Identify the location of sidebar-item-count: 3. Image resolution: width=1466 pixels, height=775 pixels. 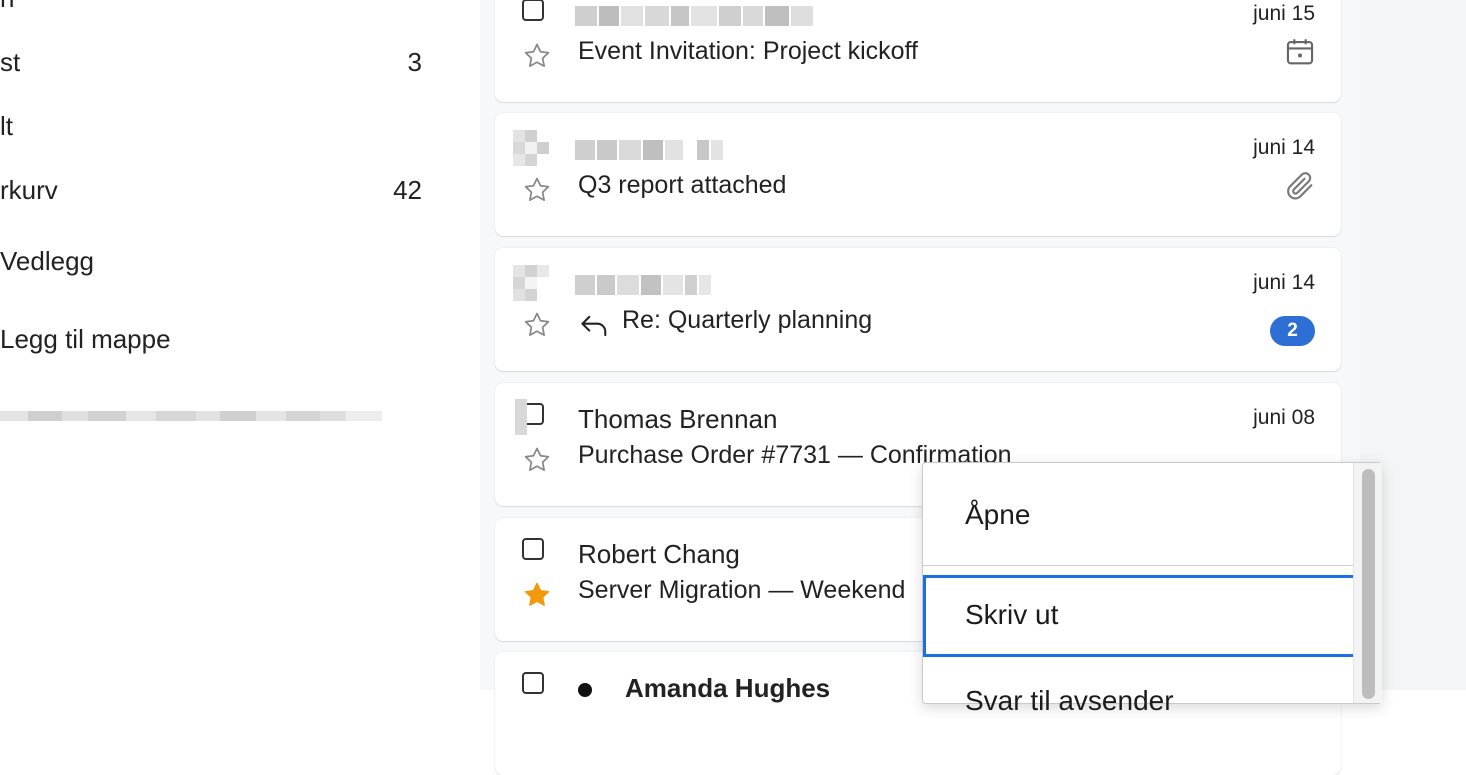
(414, 62).